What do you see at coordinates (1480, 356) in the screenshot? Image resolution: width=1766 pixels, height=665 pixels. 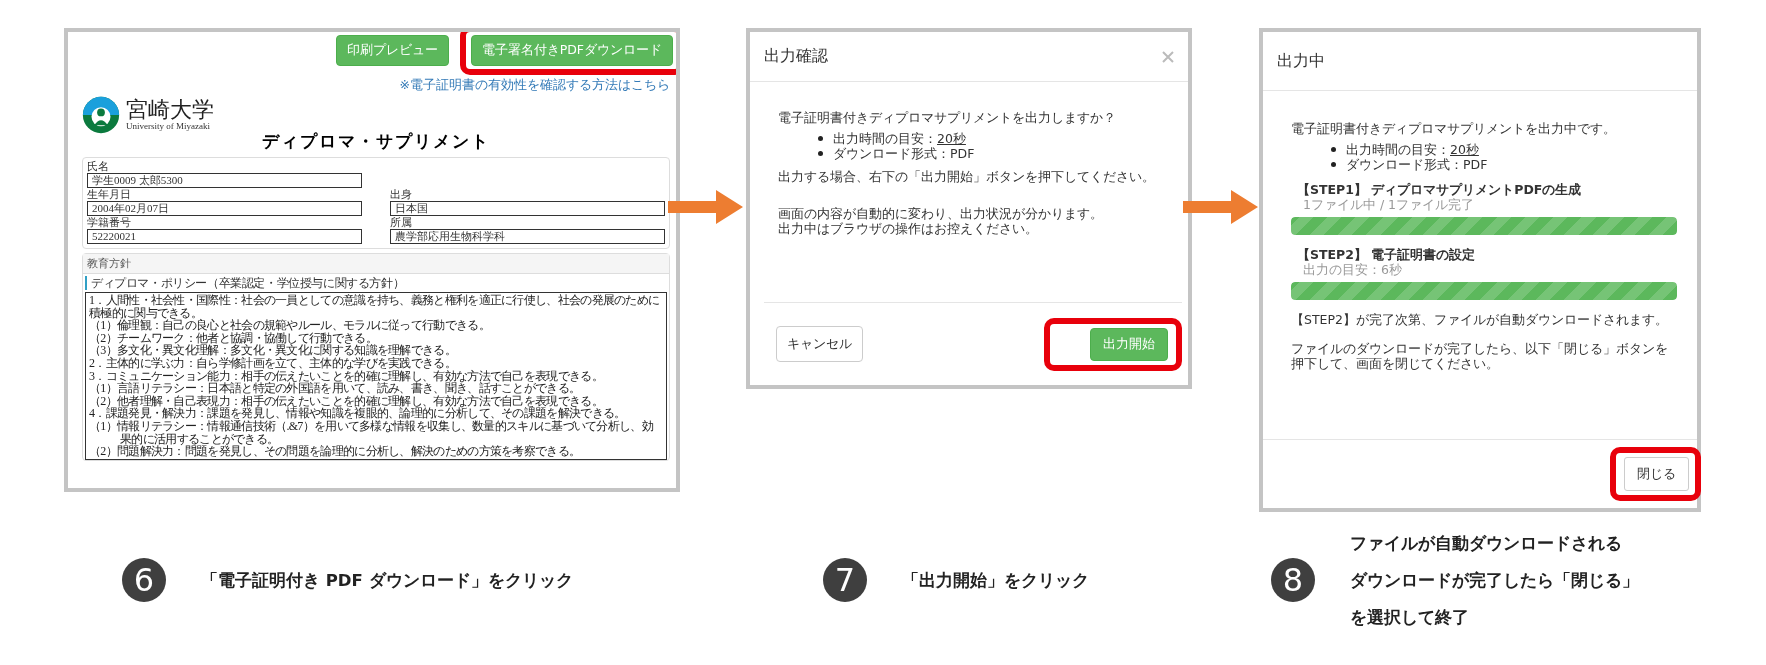 I see `dialog-text: ファイルのダウンロードが完了したら、以下「閉じる」ボタンを押下して、画面を閉じてください。` at bounding box center [1480, 356].